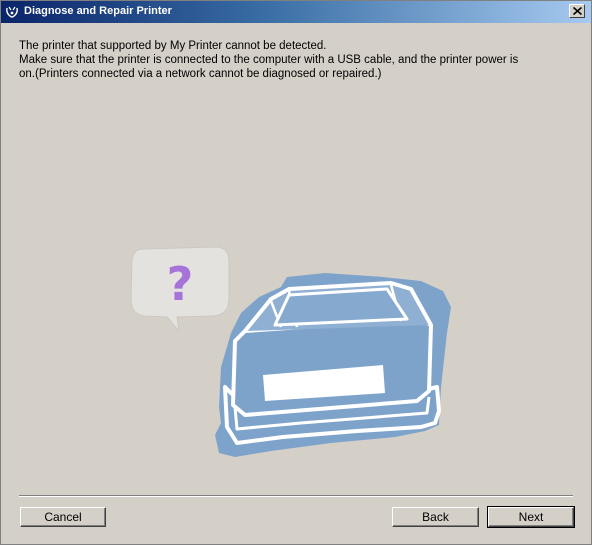 The width and height of the screenshot is (592, 545). What do you see at coordinates (296, 496) in the screenshot?
I see `footer-separator` at bounding box center [296, 496].